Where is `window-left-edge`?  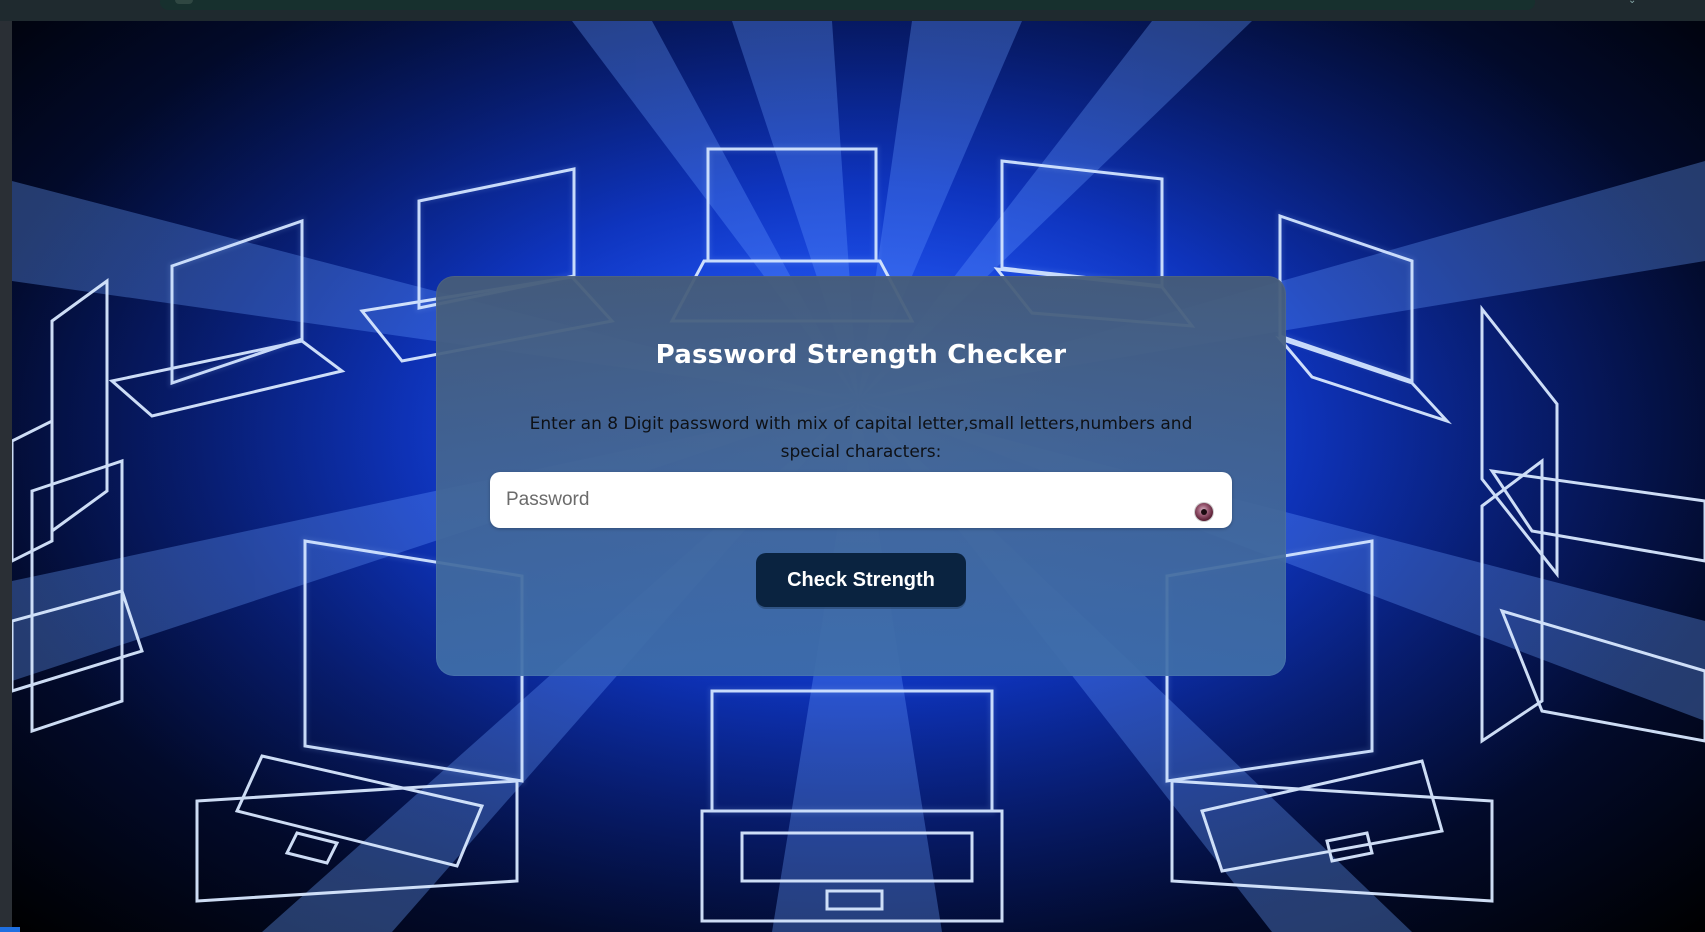
window-left-edge is located at coordinates (6, 476).